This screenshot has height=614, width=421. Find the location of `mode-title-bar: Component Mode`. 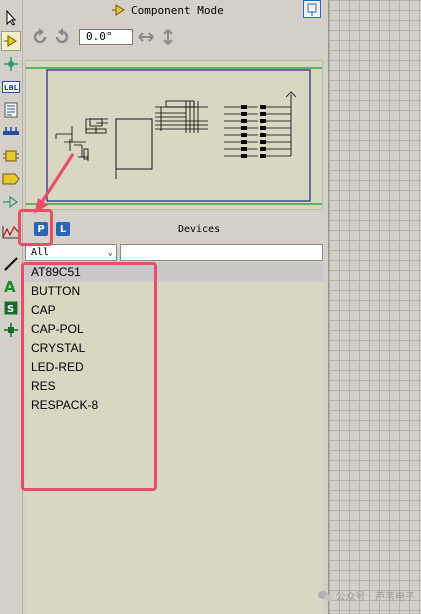

mode-title-bar: Component Mode is located at coordinates (174, 11).